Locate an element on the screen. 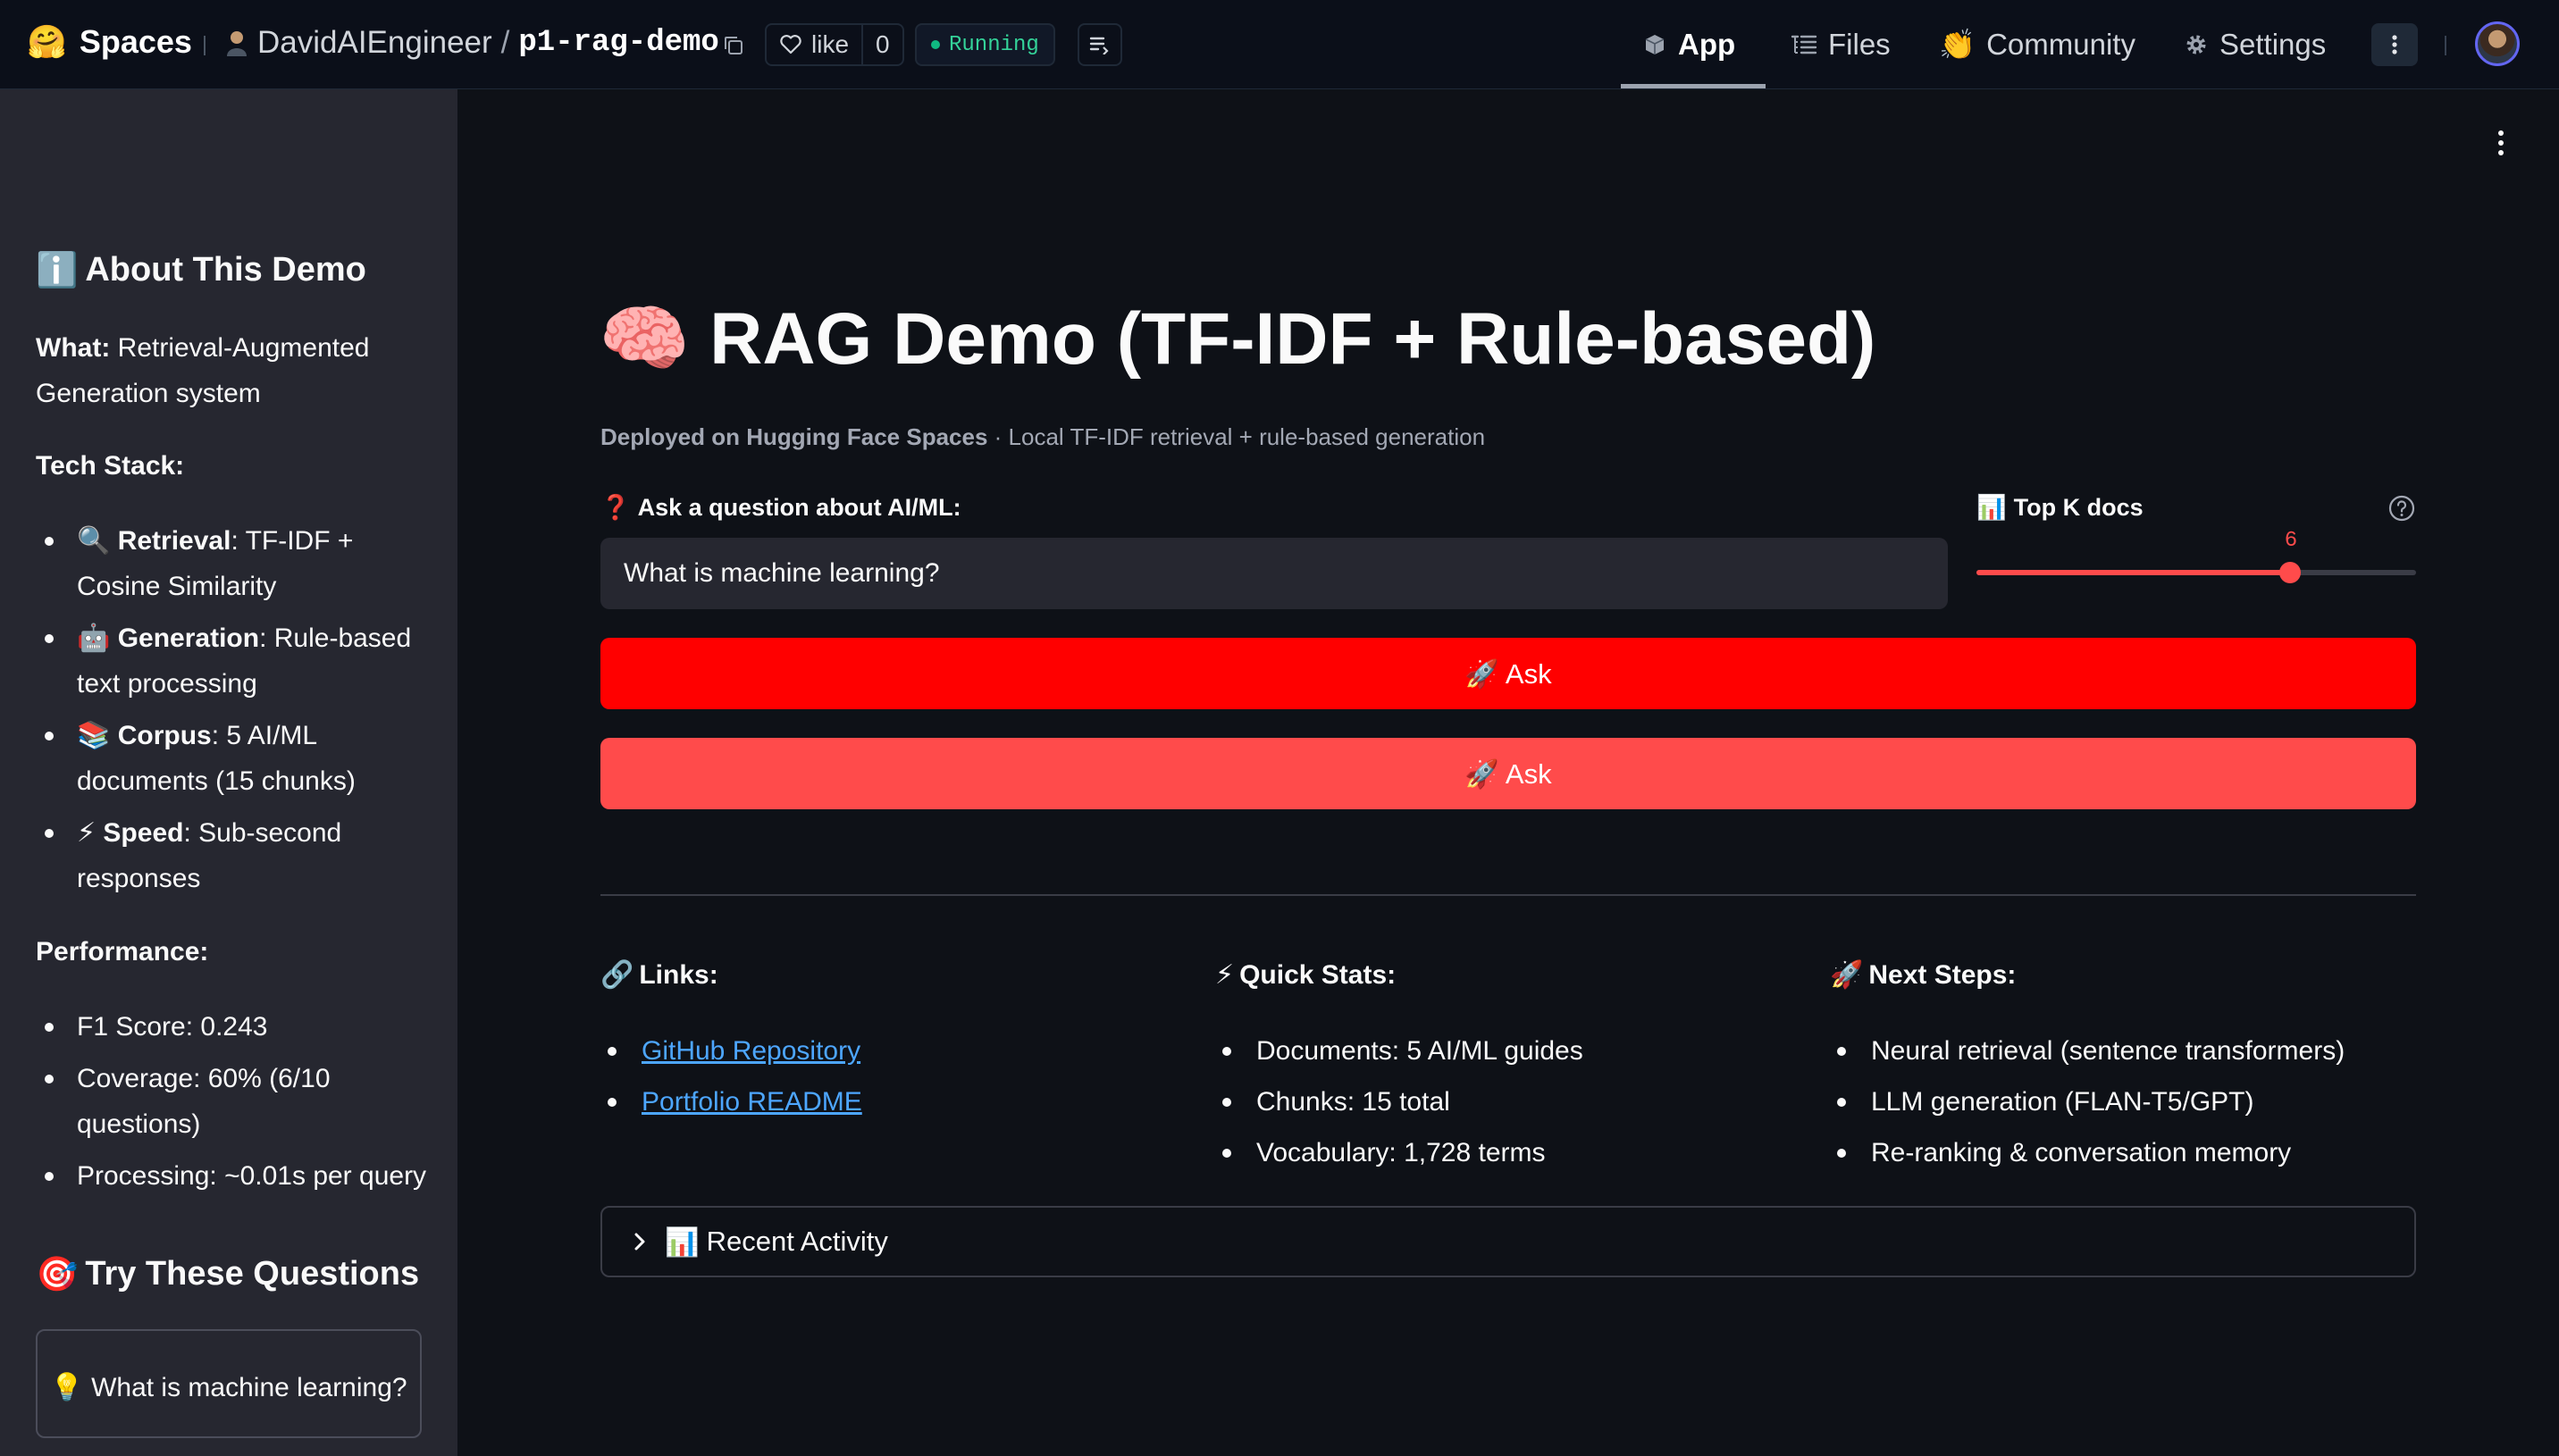 The width and height of the screenshot is (2559, 1456). list-item: Documents: 5 AI/ML guides is located at coordinates (1399, 1050).